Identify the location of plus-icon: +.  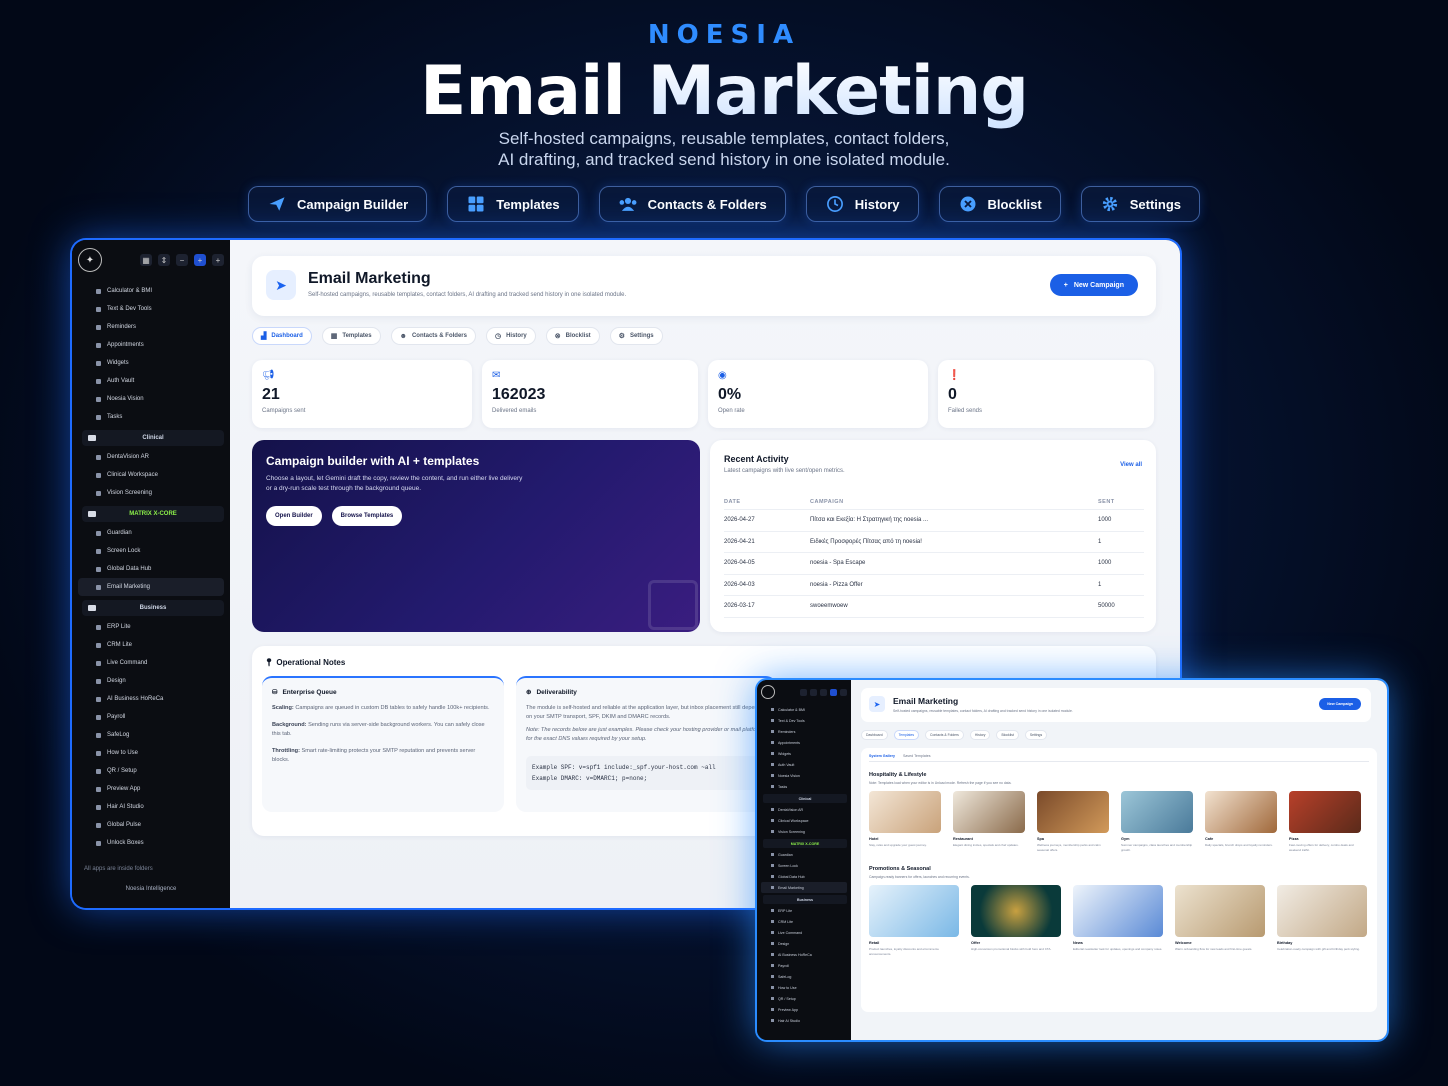
(218, 260).